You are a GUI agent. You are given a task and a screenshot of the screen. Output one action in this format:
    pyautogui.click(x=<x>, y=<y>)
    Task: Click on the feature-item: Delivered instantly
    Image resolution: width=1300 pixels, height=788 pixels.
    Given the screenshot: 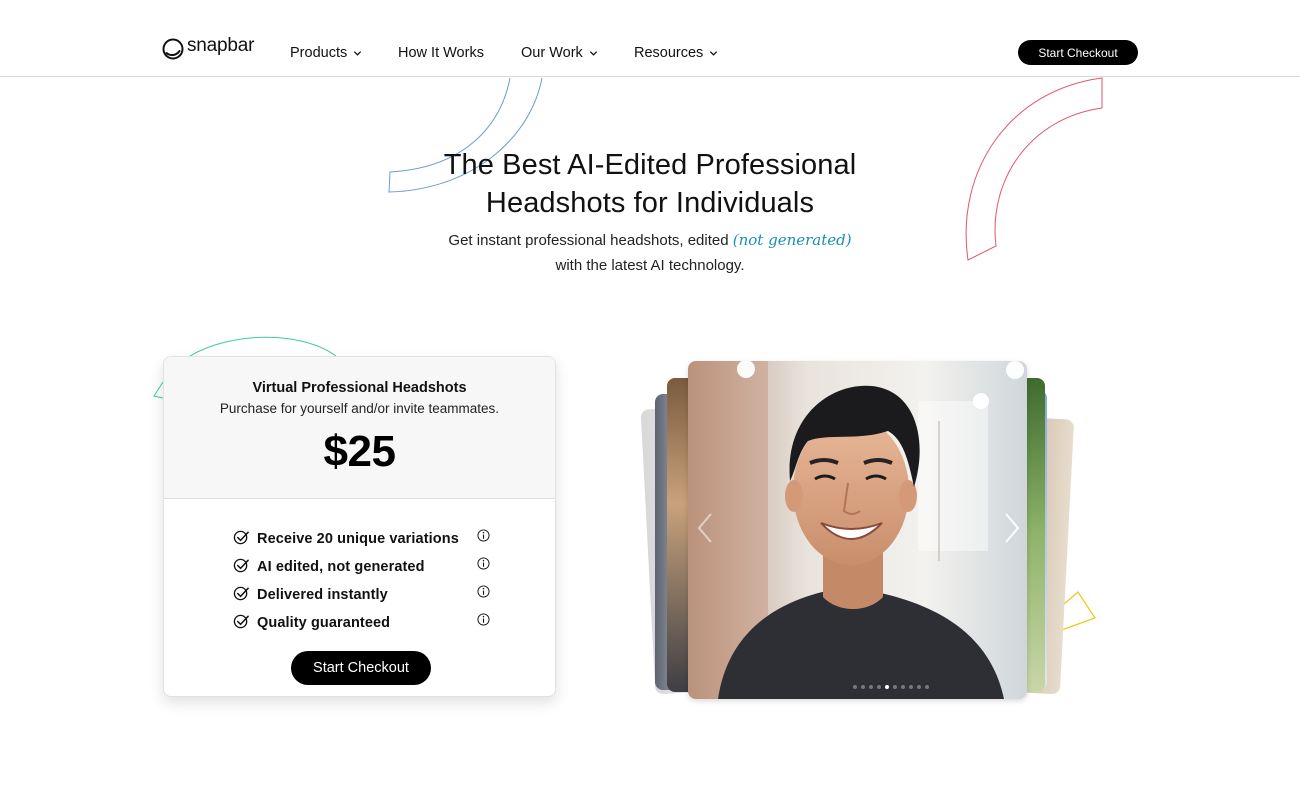 What is the action you would take?
    pyautogui.click(x=363, y=595)
    